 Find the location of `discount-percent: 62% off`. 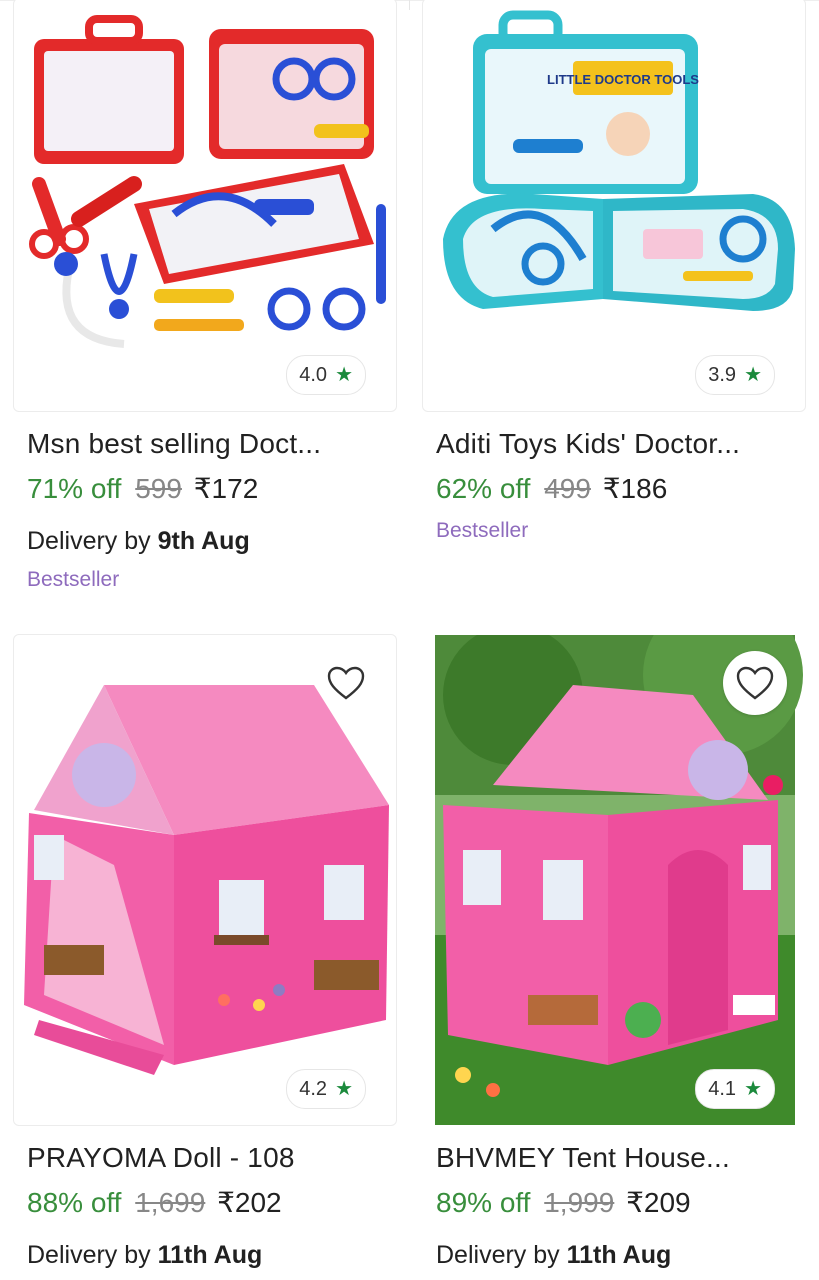

discount-percent: 62% off is located at coordinates (483, 488).